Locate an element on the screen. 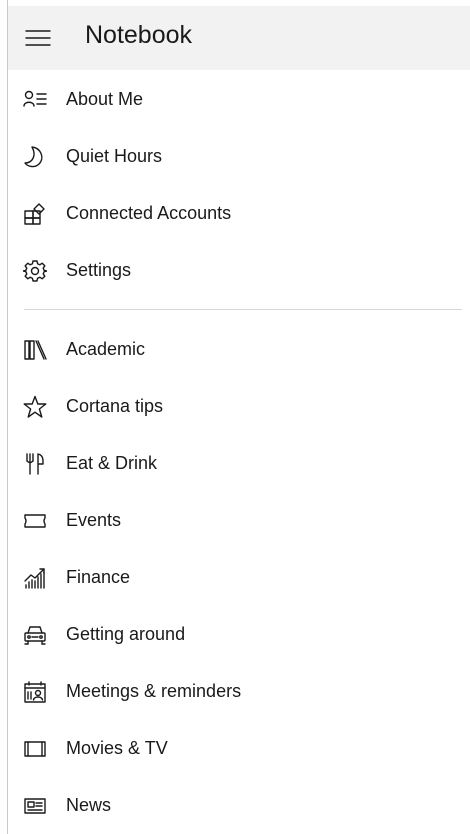 The image size is (470, 834). menu-item-events: Events is located at coordinates (235, 521).